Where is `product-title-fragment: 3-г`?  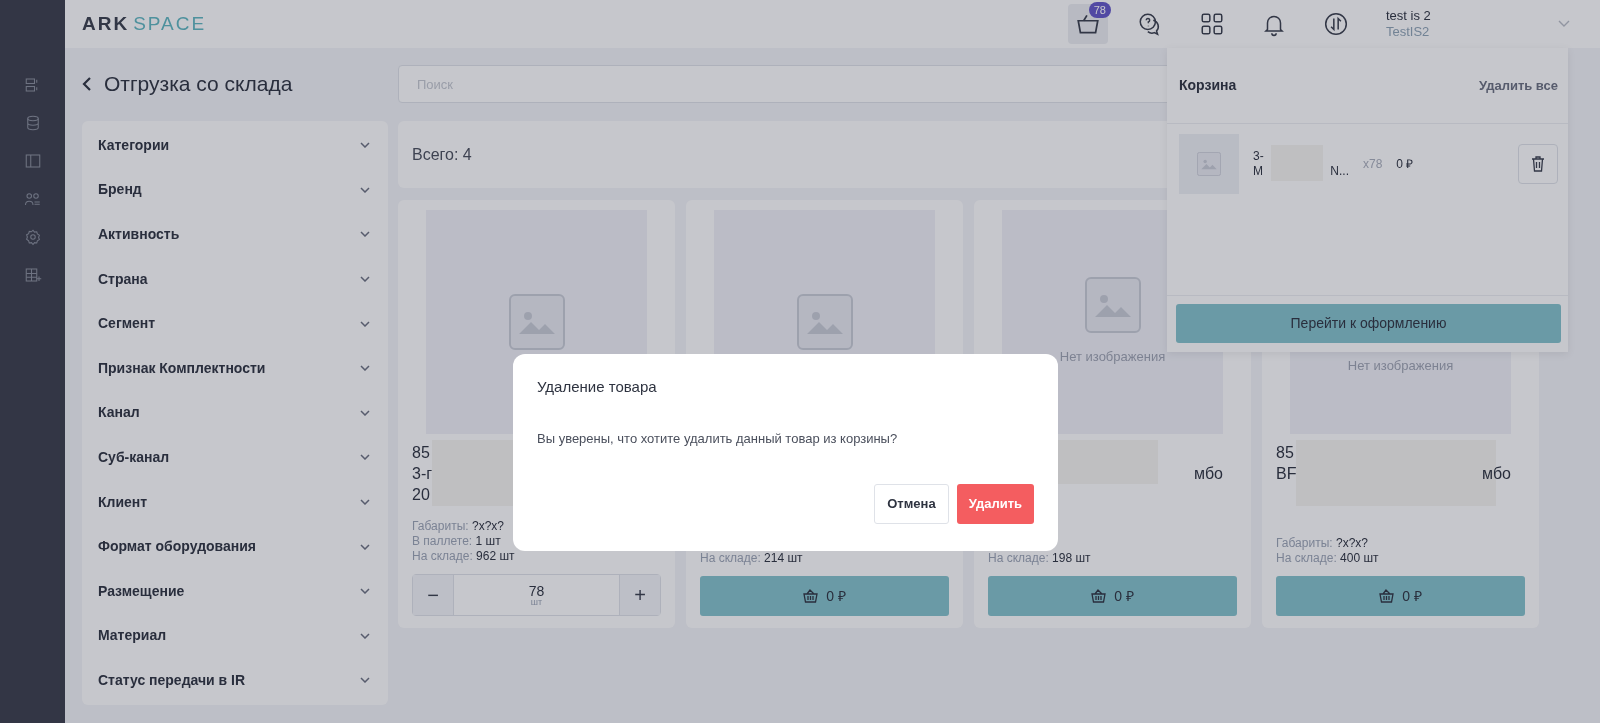 product-title-fragment: 3-г is located at coordinates (422, 473).